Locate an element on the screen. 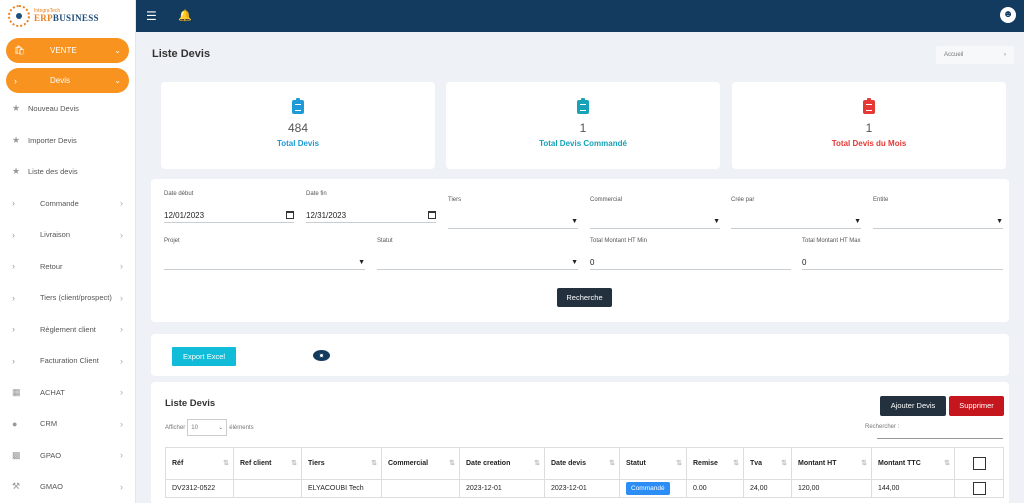 Image resolution: width=1024 pixels, height=503 pixels. basket-icon: ▦ is located at coordinates (16, 391).